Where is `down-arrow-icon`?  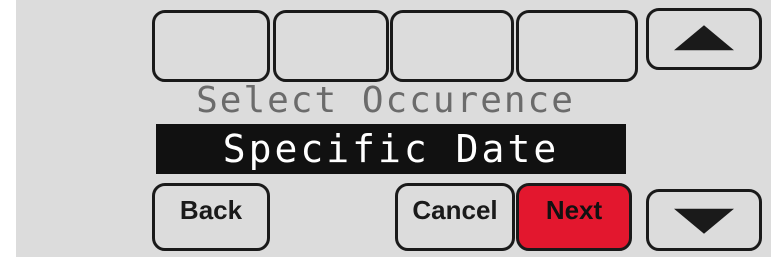
down-arrow-icon is located at coordinates (704, 221).